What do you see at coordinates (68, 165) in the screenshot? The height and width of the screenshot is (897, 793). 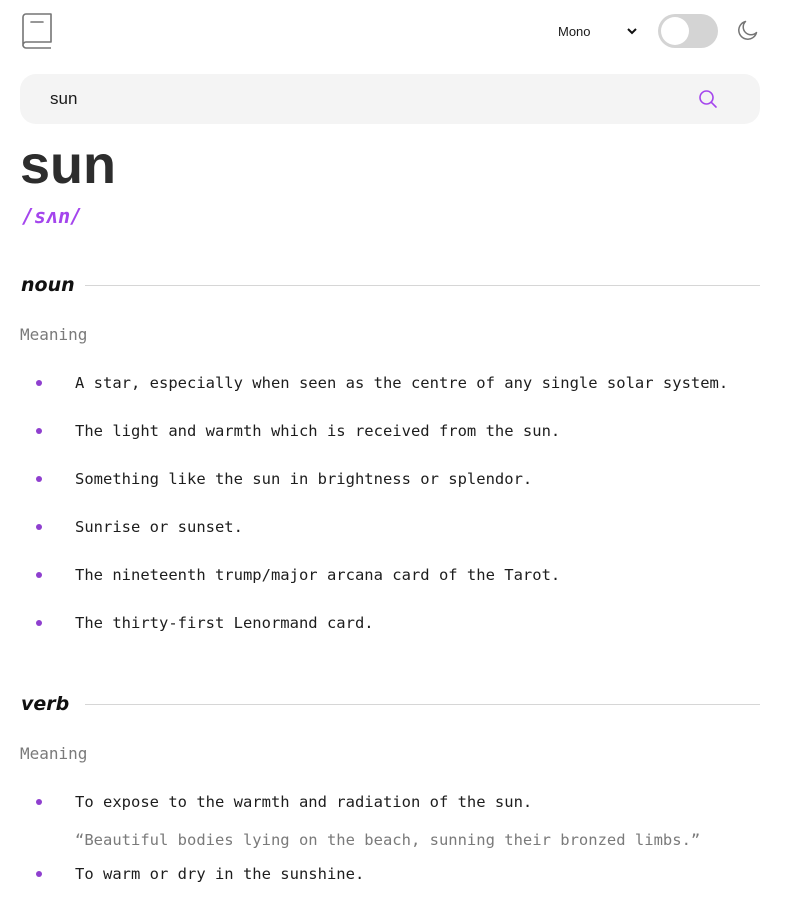 I see `word-title: sun` at bounding box center [68, 165].